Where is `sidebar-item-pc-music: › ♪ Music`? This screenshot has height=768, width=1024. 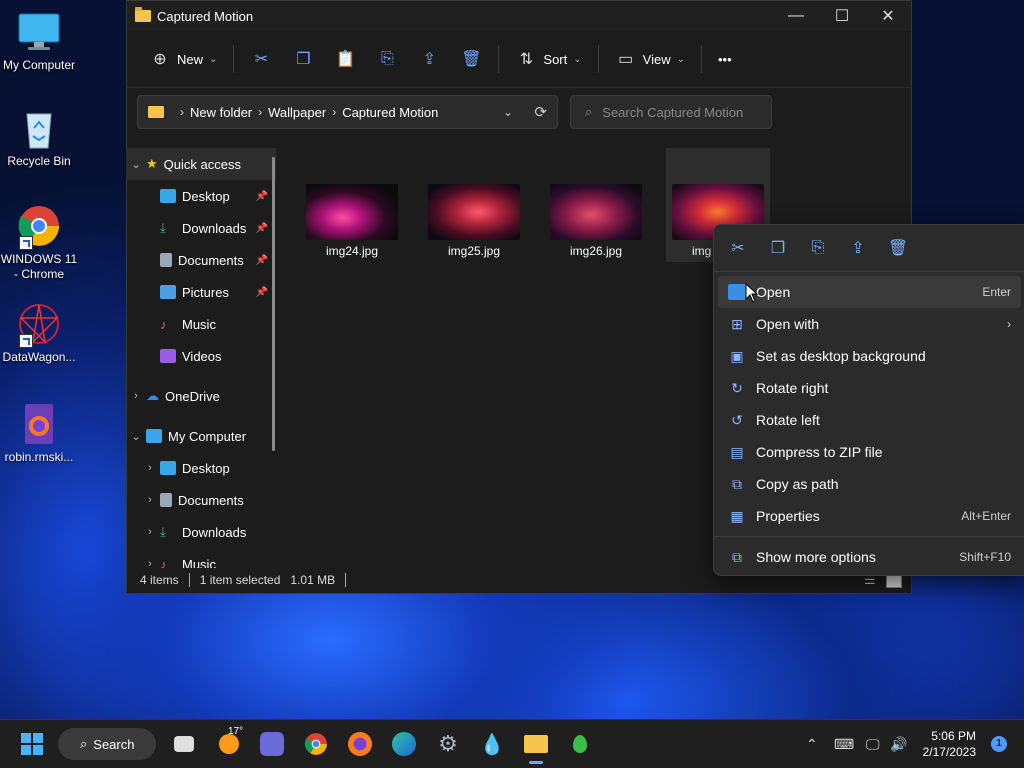
sidebar-item-pc-music: › ♪ Music is located at coordinates (201, 558).